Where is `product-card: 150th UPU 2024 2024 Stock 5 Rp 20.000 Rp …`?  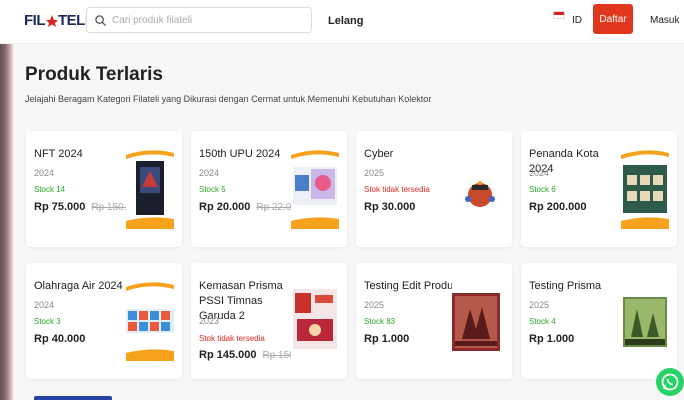 product-card: 150th UPU 2024 2024 Stock 5 Rp 20.000 Rp … is located at coordinates (269, 189).